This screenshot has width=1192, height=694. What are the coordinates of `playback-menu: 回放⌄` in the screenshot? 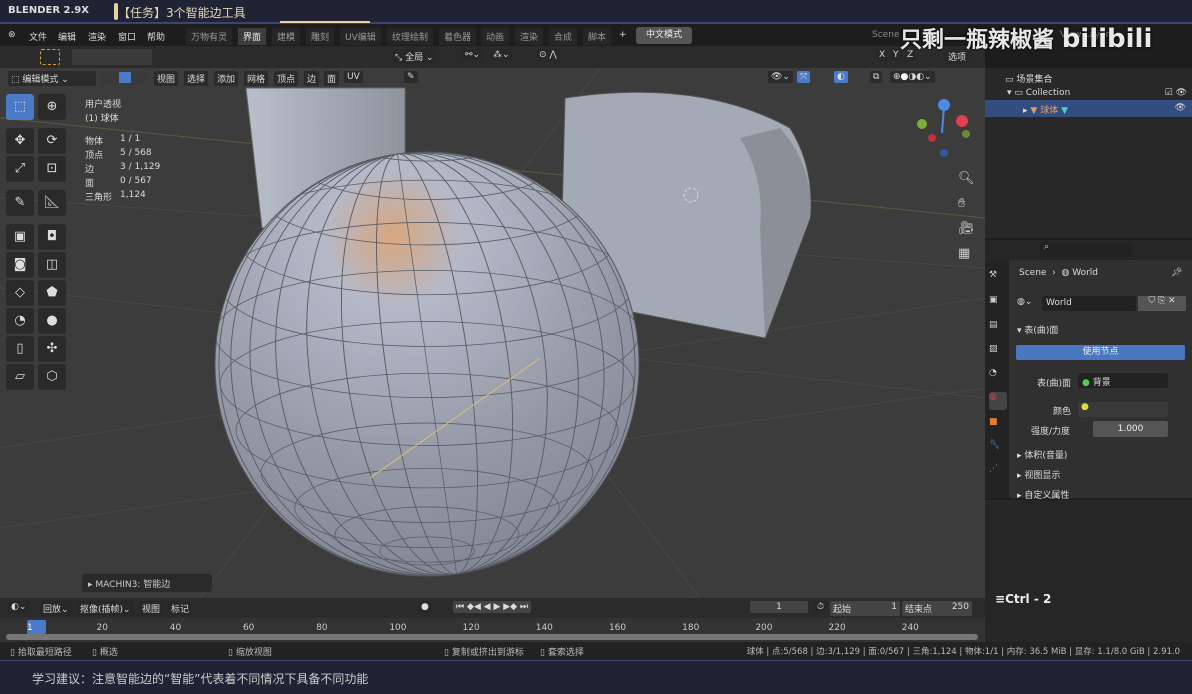 It's located at (56, 608).